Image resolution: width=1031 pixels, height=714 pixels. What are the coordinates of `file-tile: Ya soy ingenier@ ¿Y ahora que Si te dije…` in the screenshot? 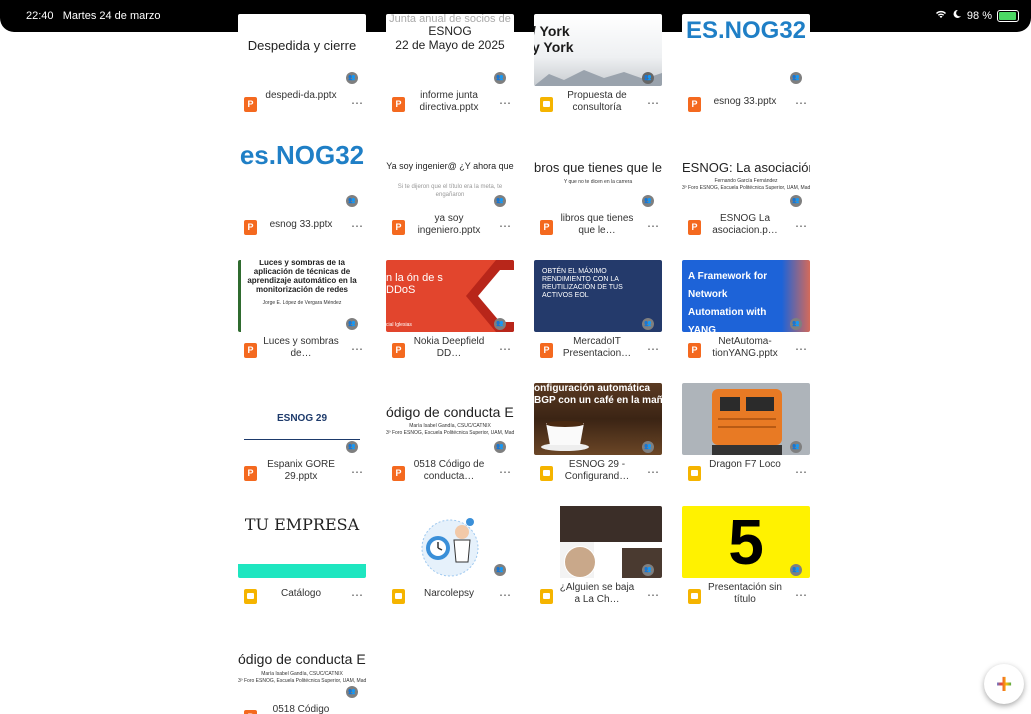 It's located at (450, 191).